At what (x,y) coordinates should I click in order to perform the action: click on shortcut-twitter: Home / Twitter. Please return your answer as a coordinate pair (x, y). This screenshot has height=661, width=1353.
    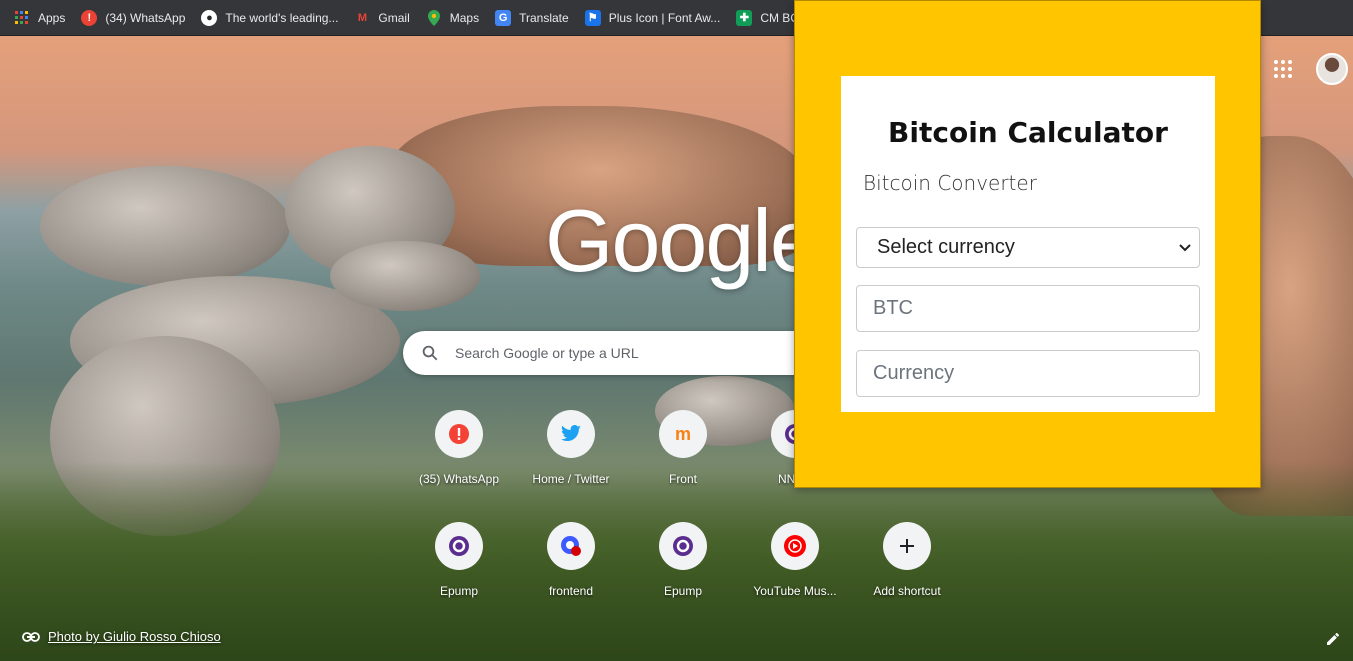
    Looking at the image, I should click on (571, 448).